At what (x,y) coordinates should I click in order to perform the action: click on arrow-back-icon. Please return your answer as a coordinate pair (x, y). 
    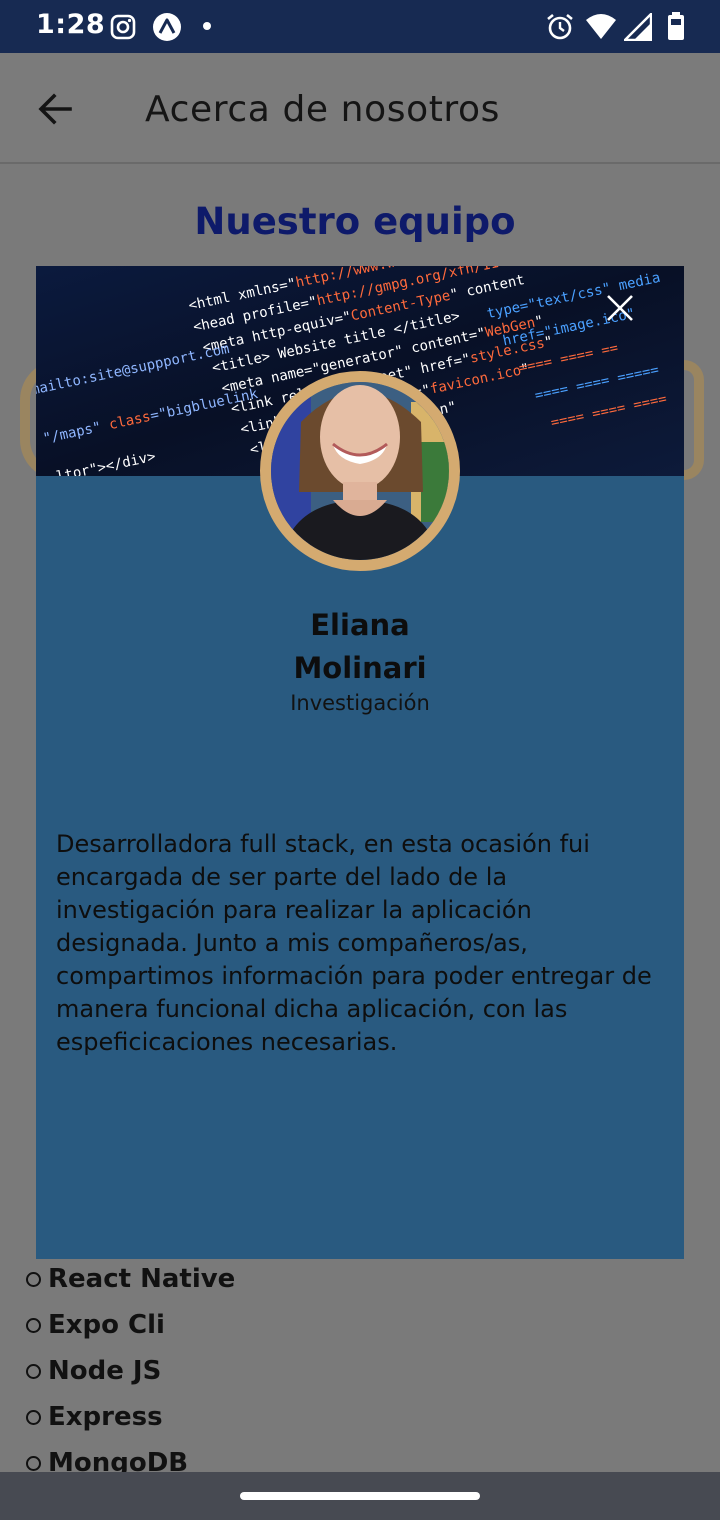
    Looking at the image, I should click on (55, 109).